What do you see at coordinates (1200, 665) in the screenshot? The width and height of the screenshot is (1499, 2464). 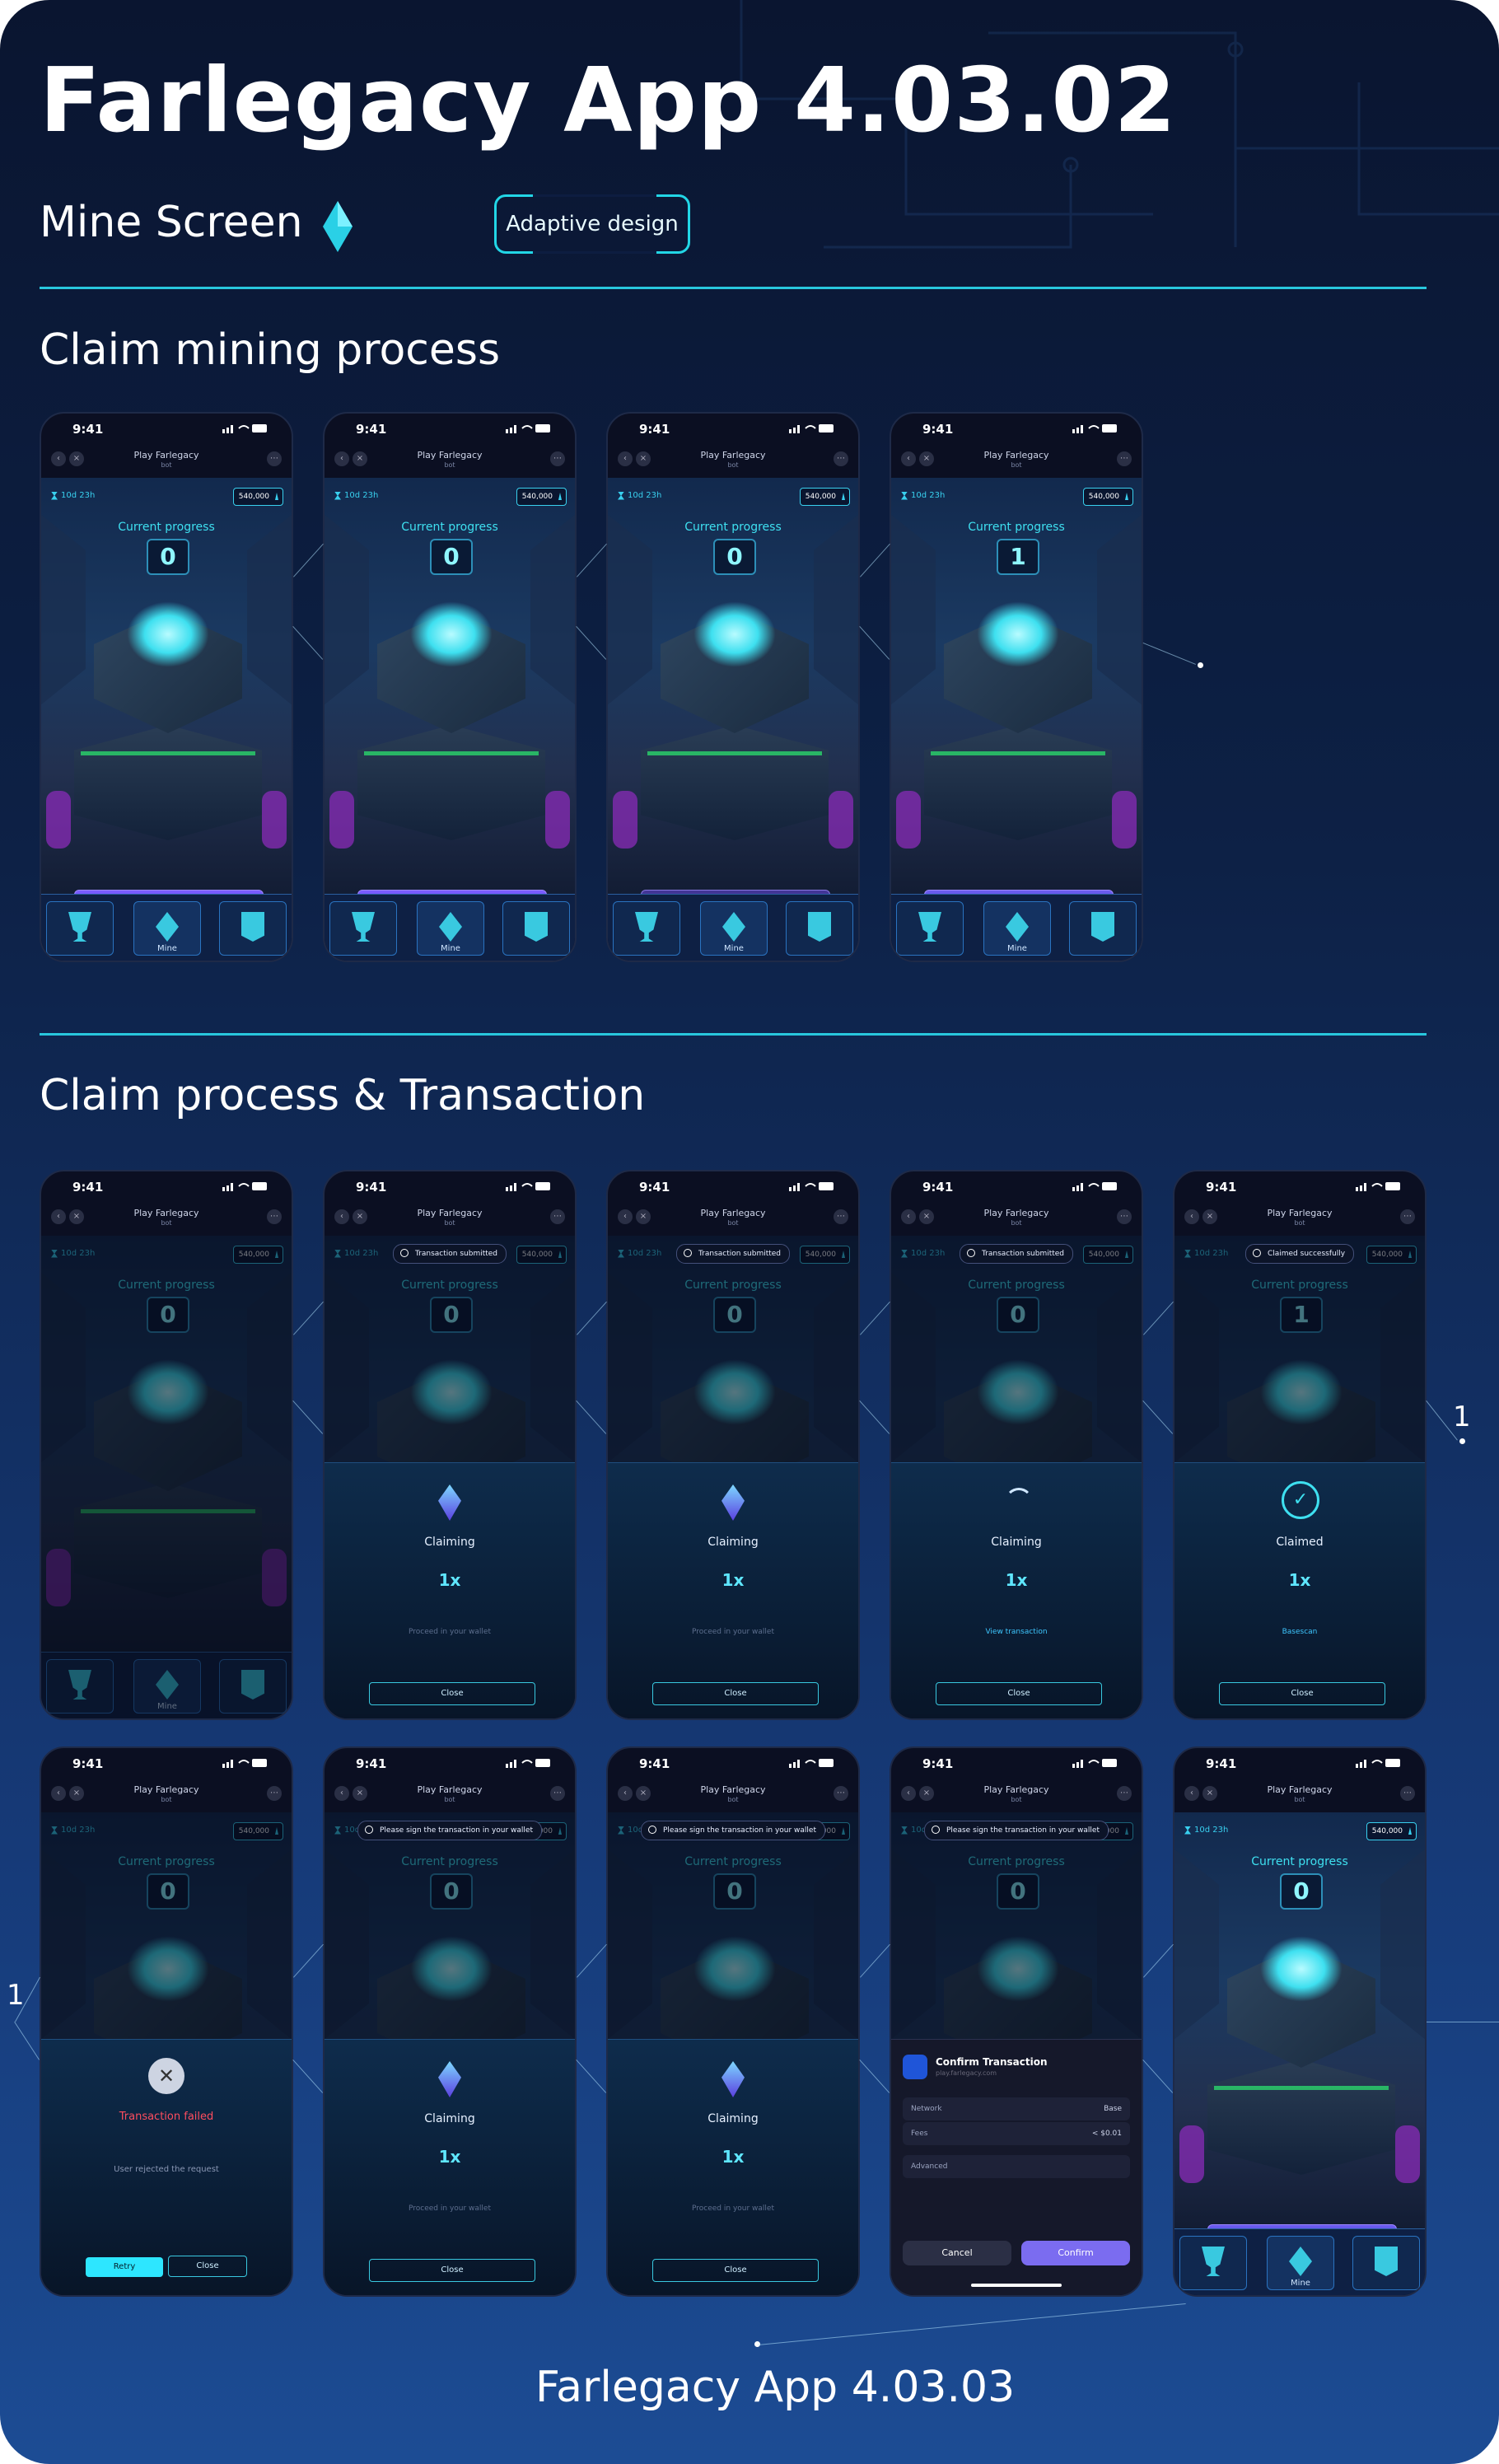 I see `flow-dot` at bounding box center [1200, 665].